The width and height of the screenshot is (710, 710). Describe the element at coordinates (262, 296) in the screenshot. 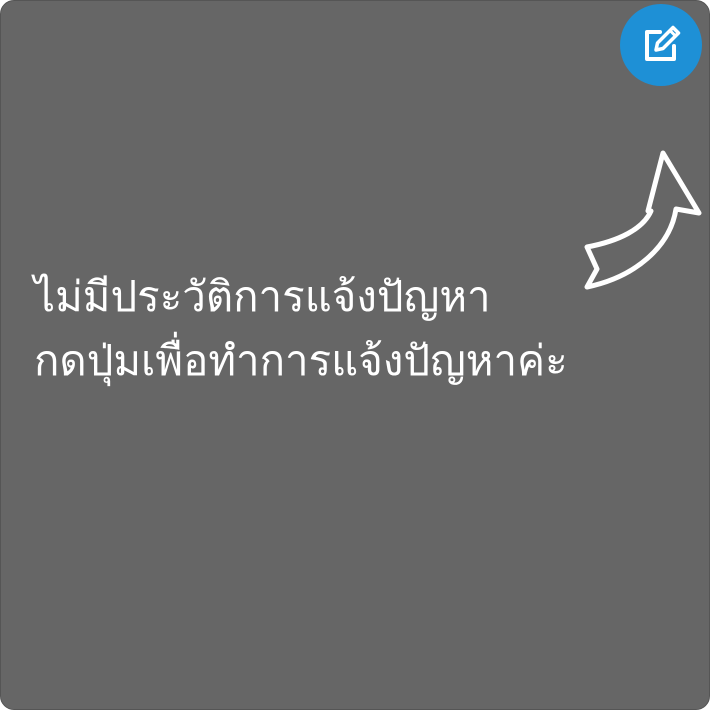

I see `no-history-text: ไม่มีประวัติการแจ้งปัญหา` at that location.